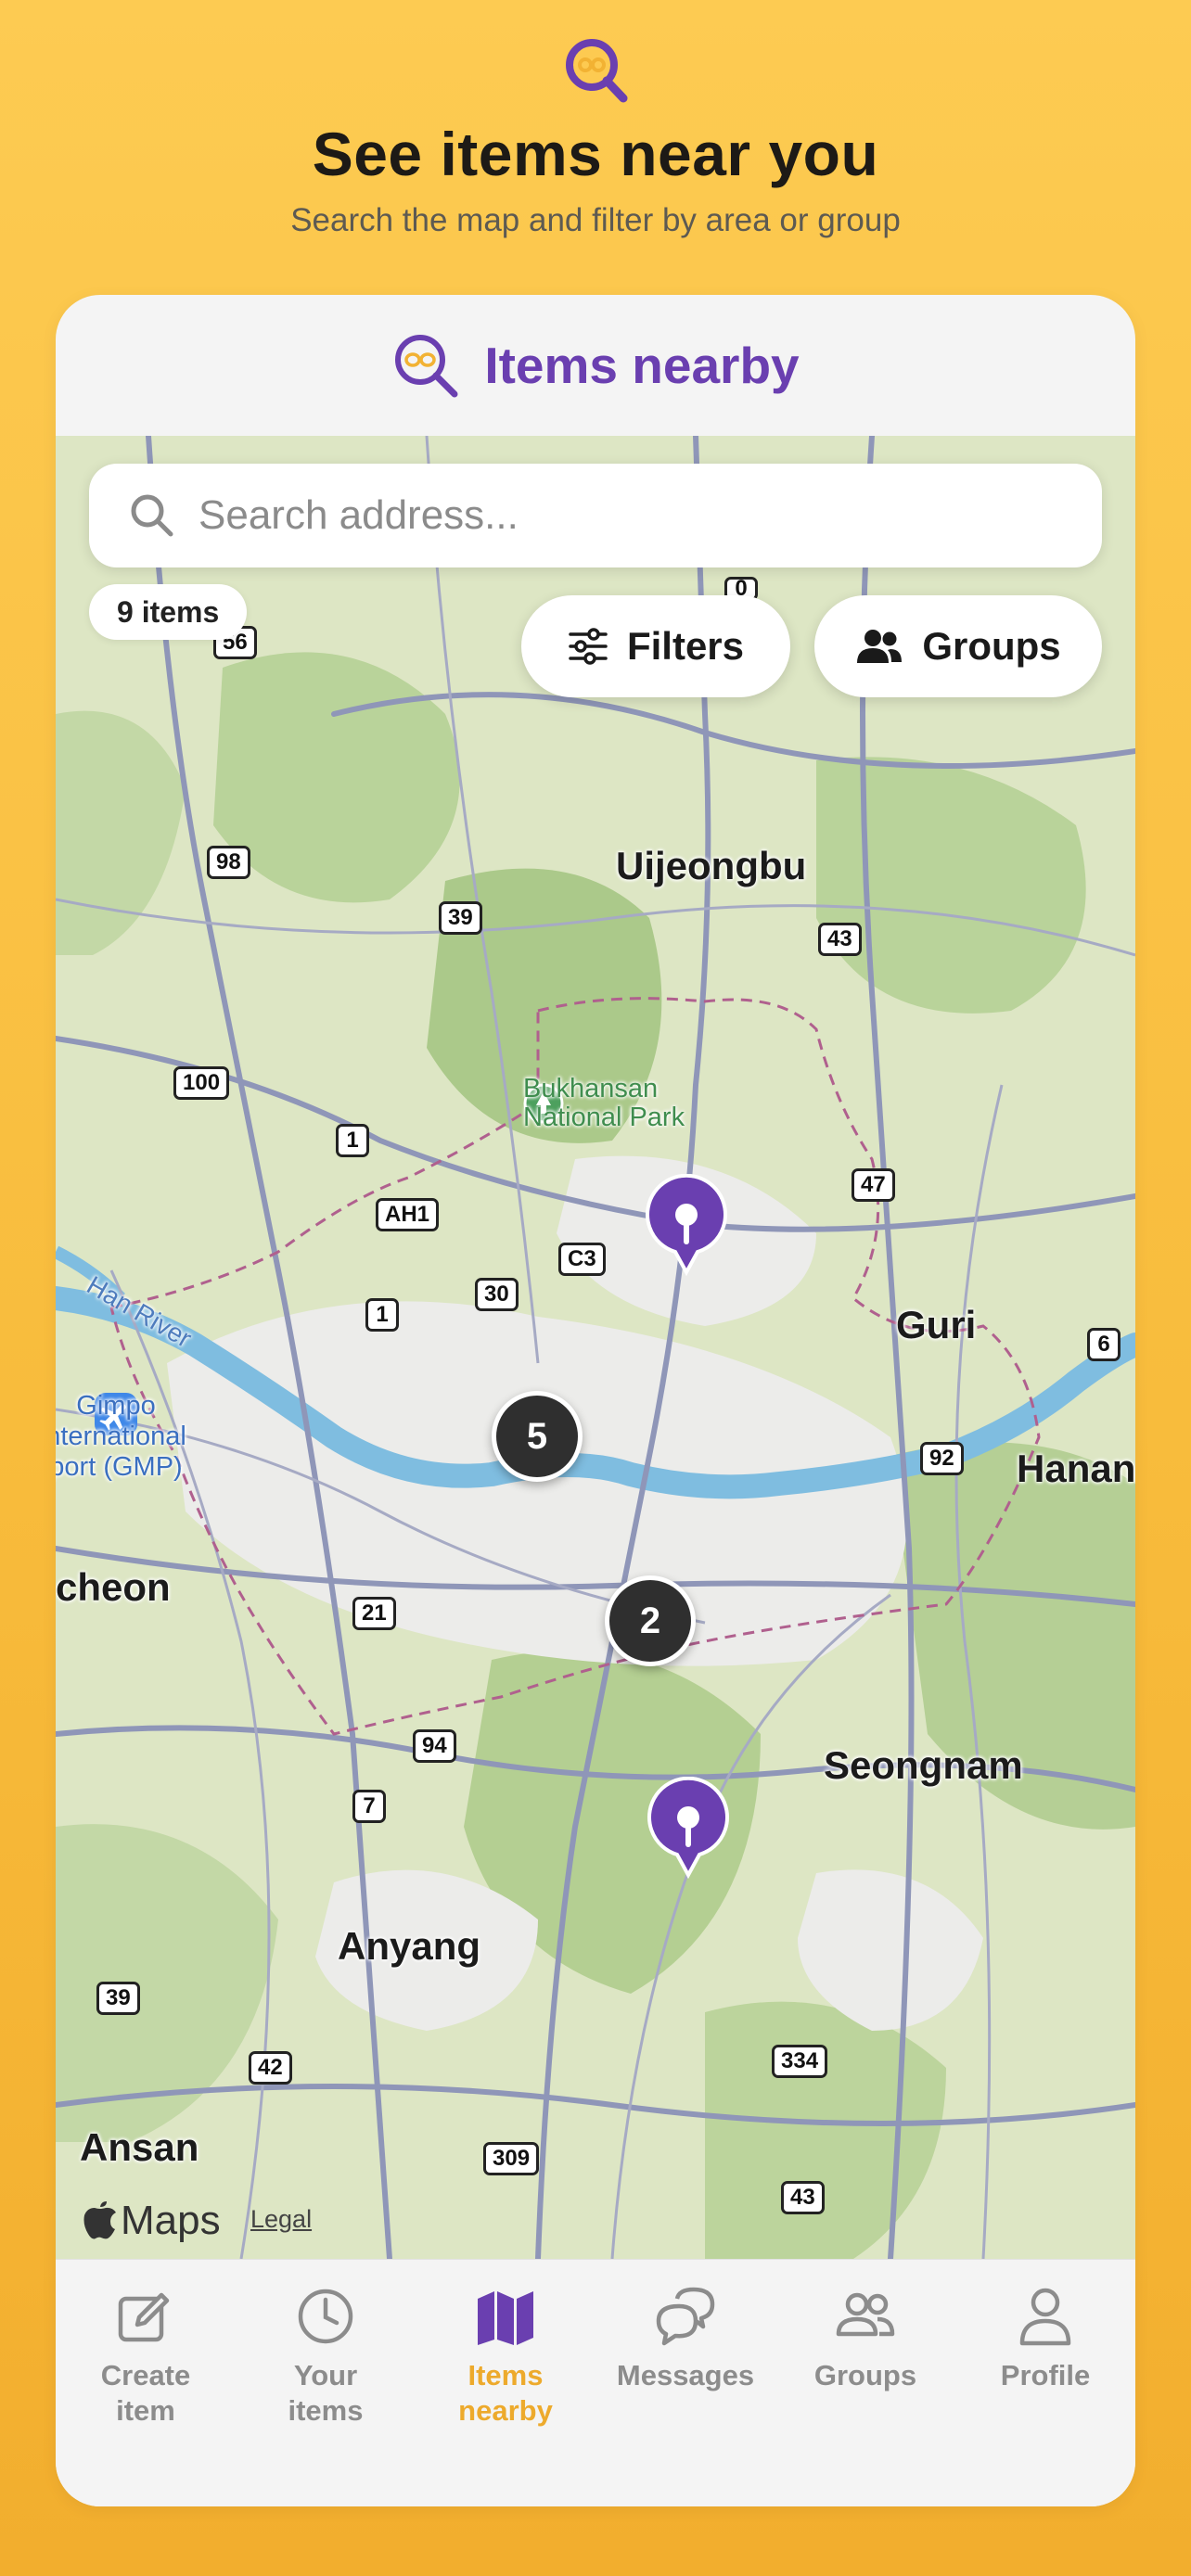 The height and width of the screenshot is (2576, 1191). What do you see at coordinates (597, 71) in the screenshot?
I see `app-logo-icon` at bounding box center [597, 71].